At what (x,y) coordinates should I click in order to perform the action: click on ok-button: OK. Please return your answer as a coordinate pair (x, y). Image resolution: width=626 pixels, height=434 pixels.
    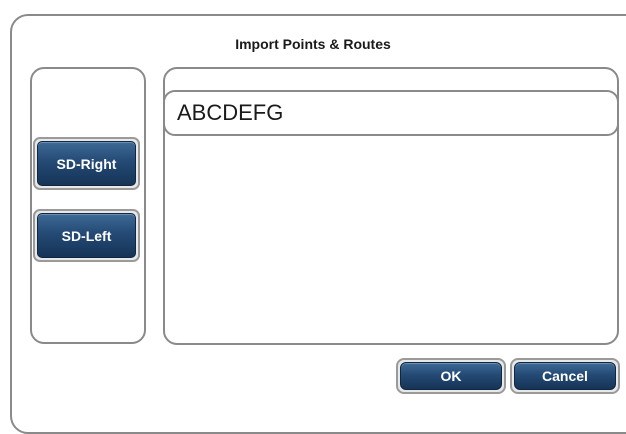
    Looking at the image, I should click on (451, 376).